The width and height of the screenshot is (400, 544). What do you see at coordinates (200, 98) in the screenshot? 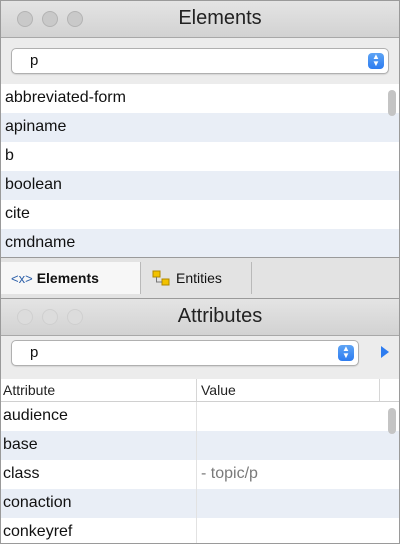
I see `list-item: abbreviated-form` at bounding box center [200, 98].